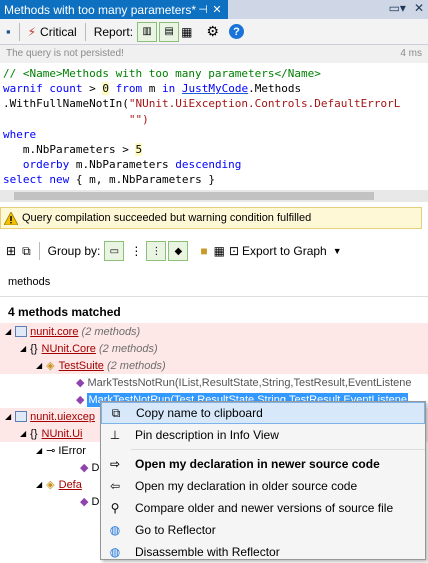  I want to click on gear-icon: ⚙, so click(212, 31).